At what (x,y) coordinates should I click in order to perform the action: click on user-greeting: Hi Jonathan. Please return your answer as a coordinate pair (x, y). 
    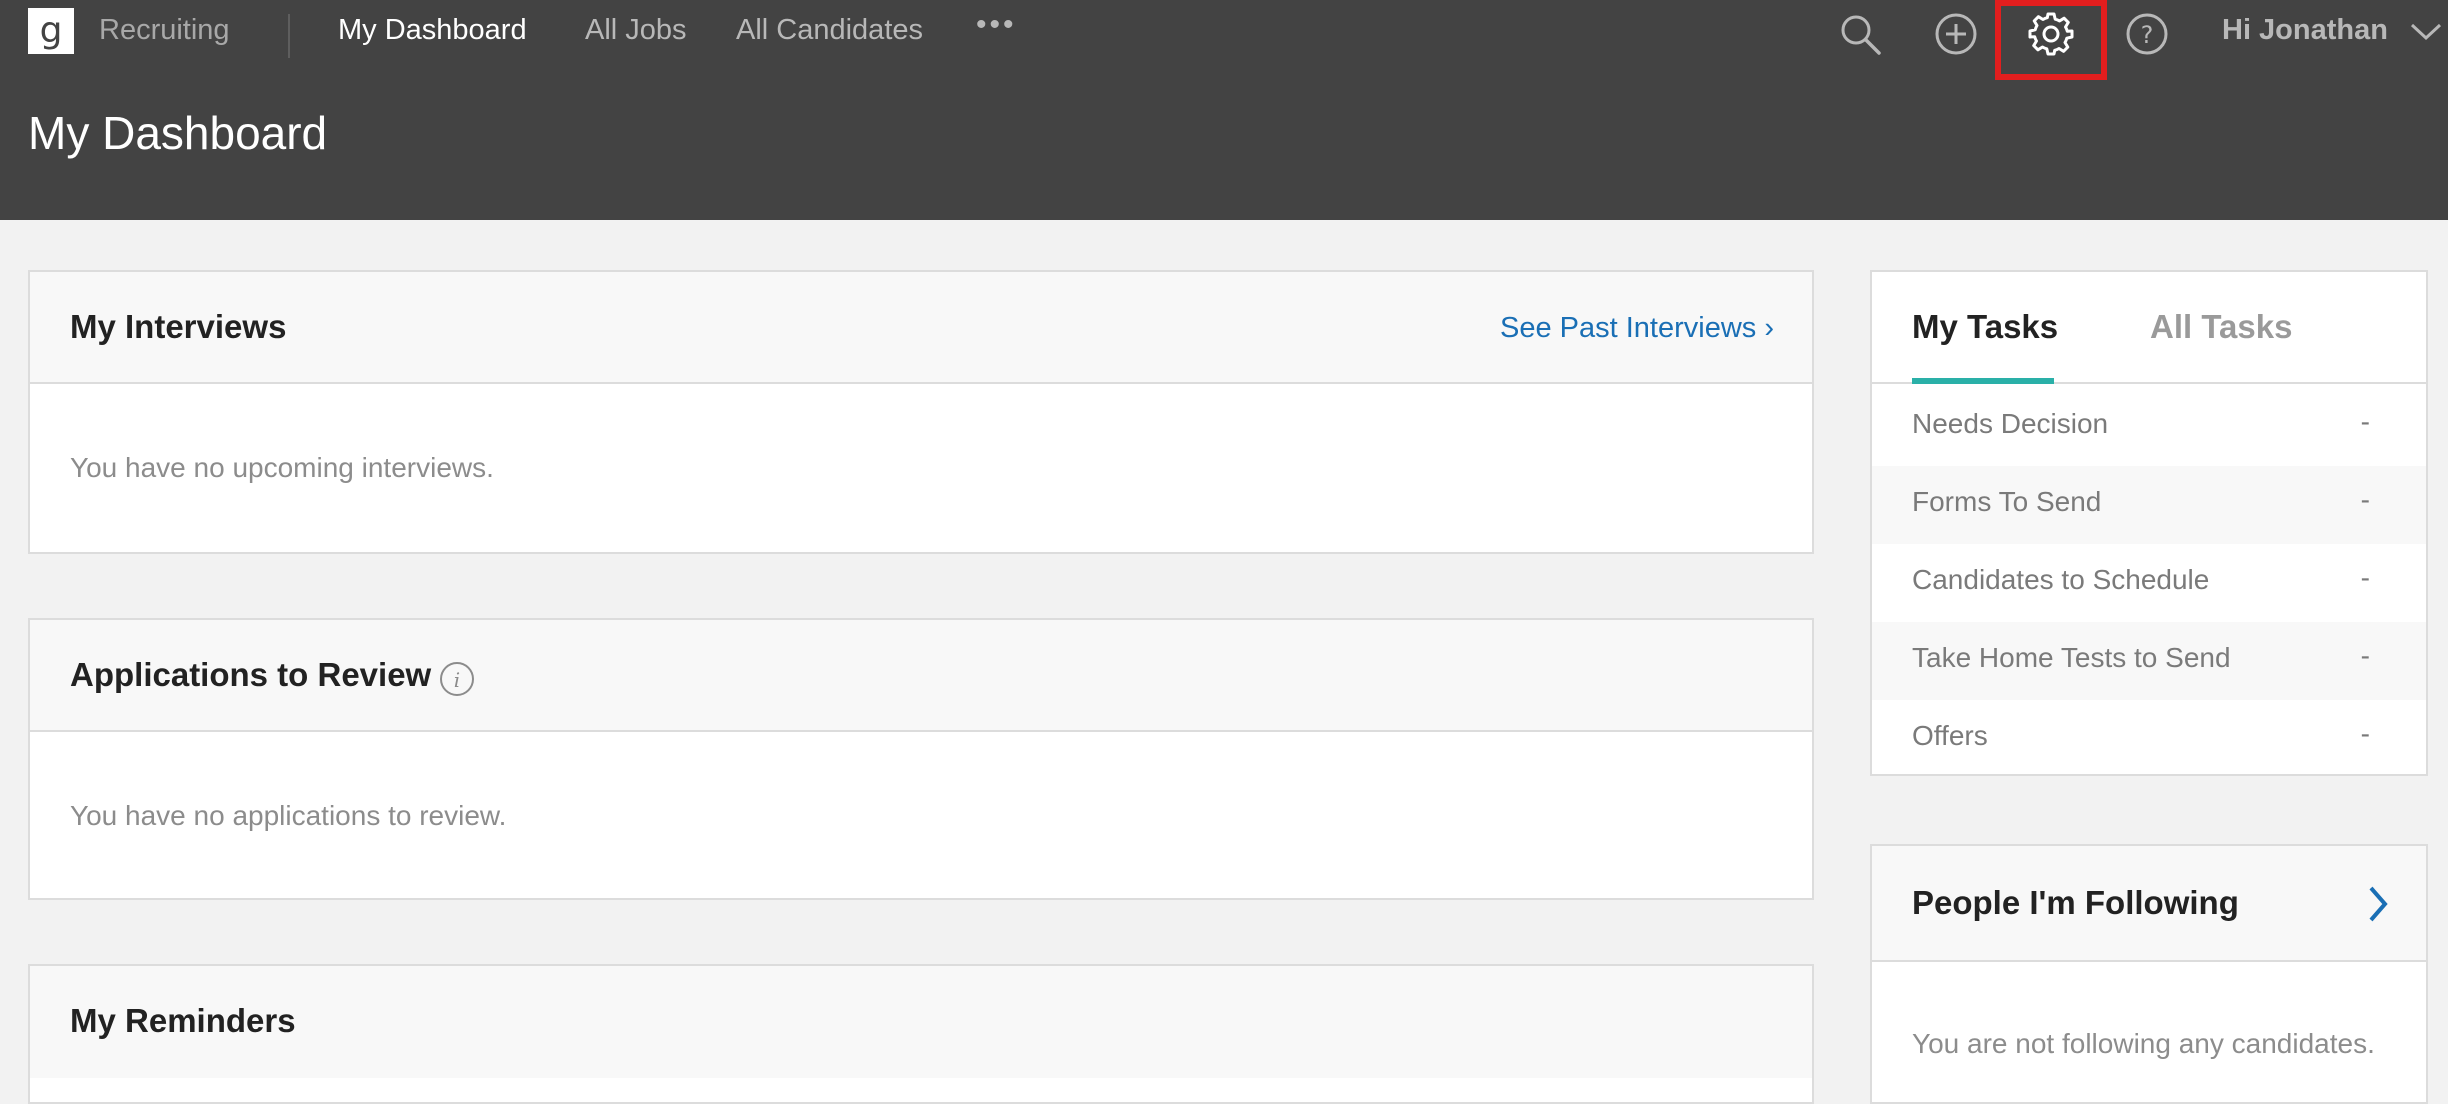
    Looking at the image, I should click on (2305, 30).